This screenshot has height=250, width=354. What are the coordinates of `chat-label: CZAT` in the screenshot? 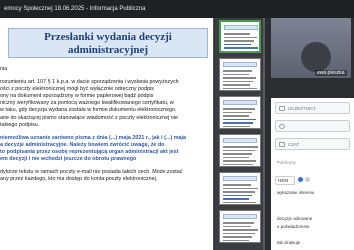 It's located at (294, 144).